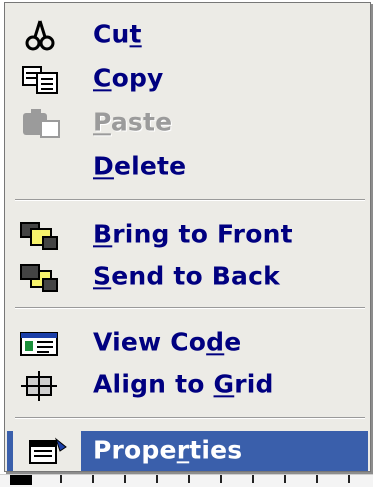  I want to click on menu-item-cut: Cut, so click(187, 35).